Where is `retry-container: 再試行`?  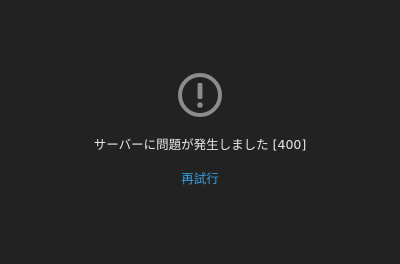 retry-container: 再試行 is located at coordinates (200, 178).